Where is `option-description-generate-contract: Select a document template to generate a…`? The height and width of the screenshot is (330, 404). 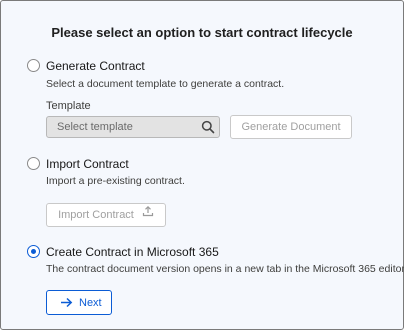 option-description-generate-contract: Select a document template to generate a… is located at coordinates (165, 84).